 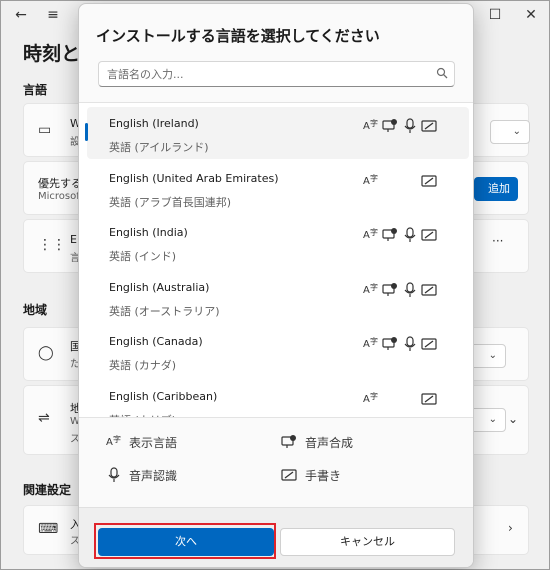 What do you see at coordinates (48, 529) in the screenshot?
I see `keyboard-icon: ⌨` at bounding box center [48, 529].